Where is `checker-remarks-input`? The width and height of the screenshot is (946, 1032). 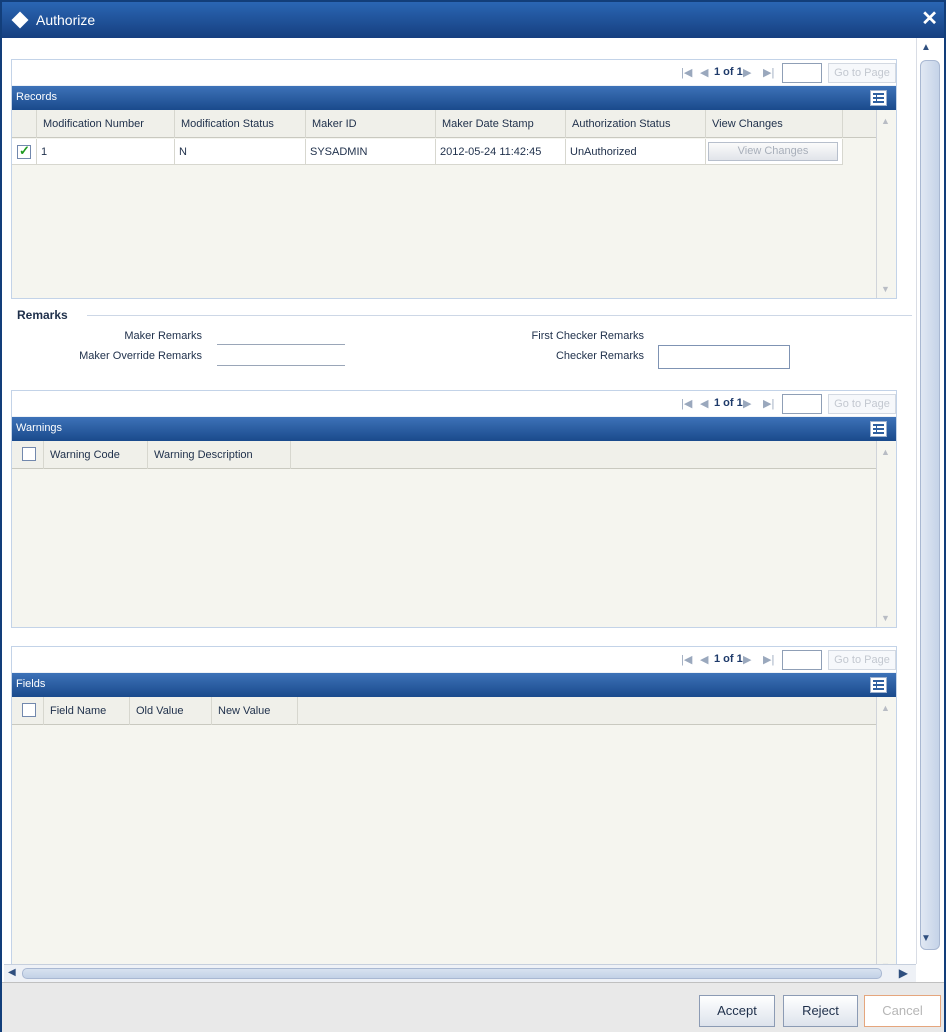
checker-remarks-input is located at coordinates (724, 357).